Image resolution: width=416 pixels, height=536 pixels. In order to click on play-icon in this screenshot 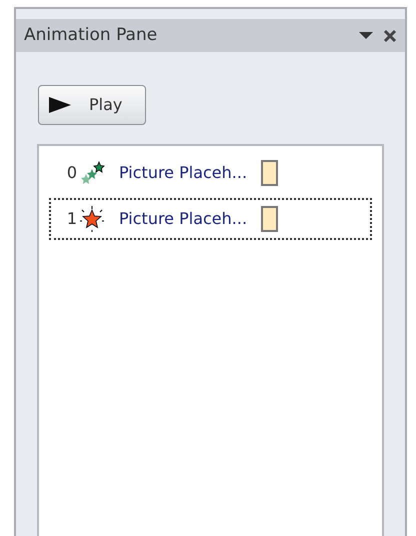, I will do `click(60, 105)`.